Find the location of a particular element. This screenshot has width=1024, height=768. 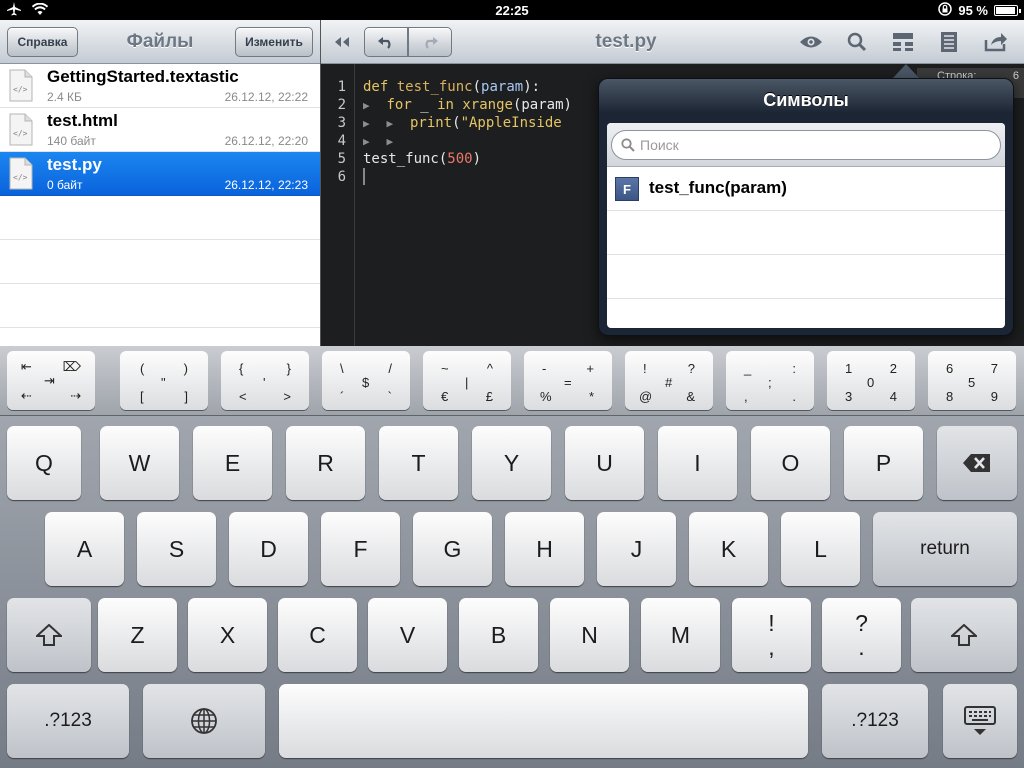

key-j: J is located at coordinates (636, 549).